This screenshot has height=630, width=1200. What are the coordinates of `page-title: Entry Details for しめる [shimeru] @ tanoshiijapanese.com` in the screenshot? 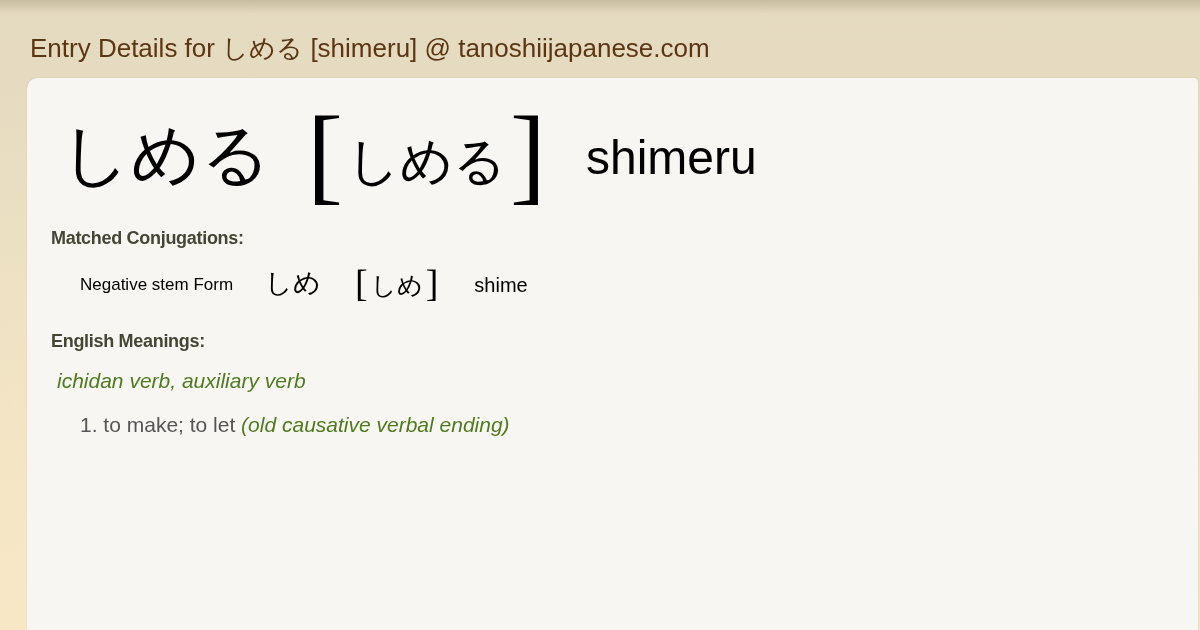 It's located at (369, 48).